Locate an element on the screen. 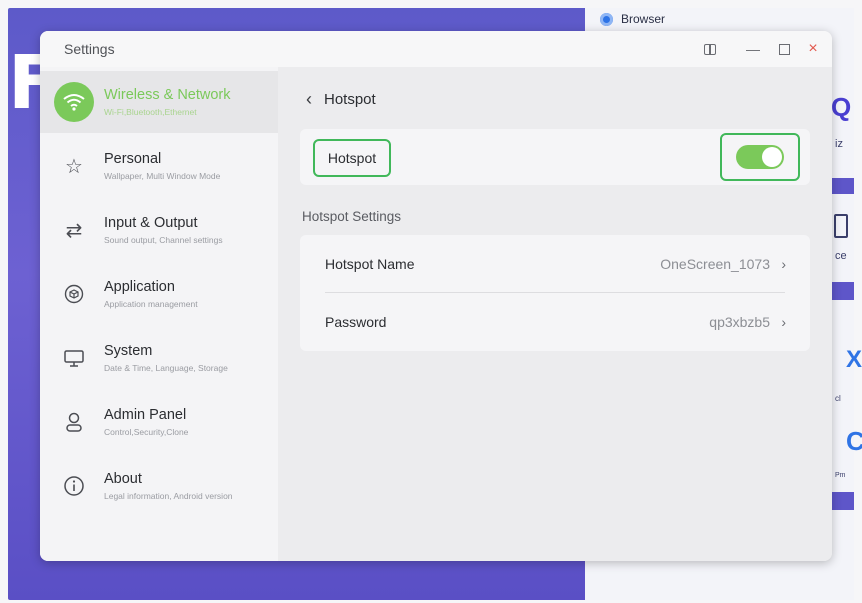 This screenshot has width=862, height=603. edge-box-icon is located at coordinates (841, 226).